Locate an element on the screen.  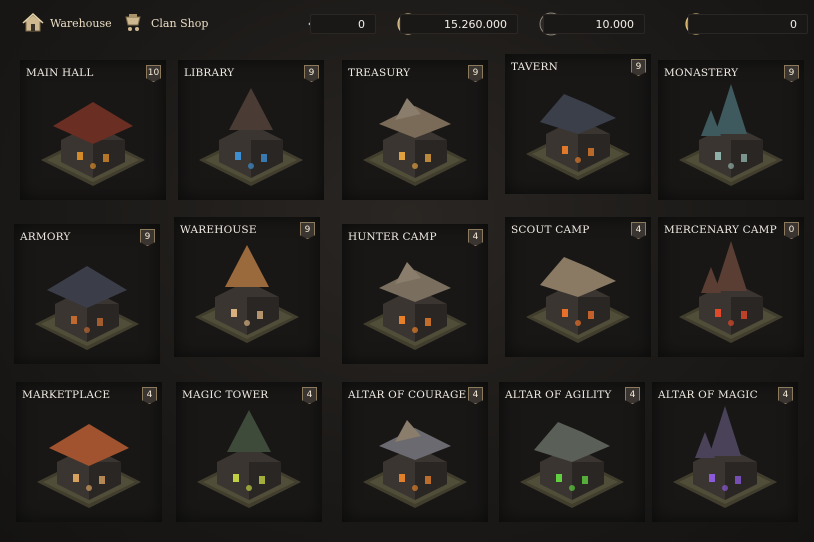
building-name: ARMORY is located at coordinates (45, 237).